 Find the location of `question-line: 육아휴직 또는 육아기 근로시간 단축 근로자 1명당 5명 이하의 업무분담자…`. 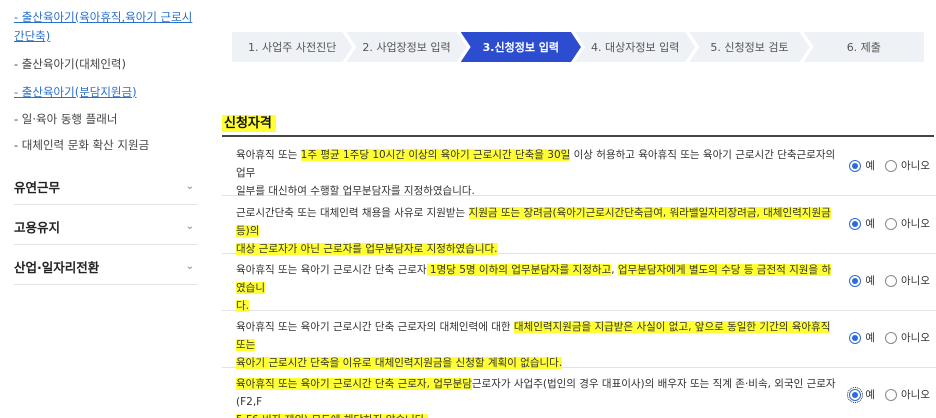

question-line: 육아휴직 또는 육아기 근로시간 단축 근로자 1명당 5명 이하의 업무분담자… is located at coordinates (536, 279).